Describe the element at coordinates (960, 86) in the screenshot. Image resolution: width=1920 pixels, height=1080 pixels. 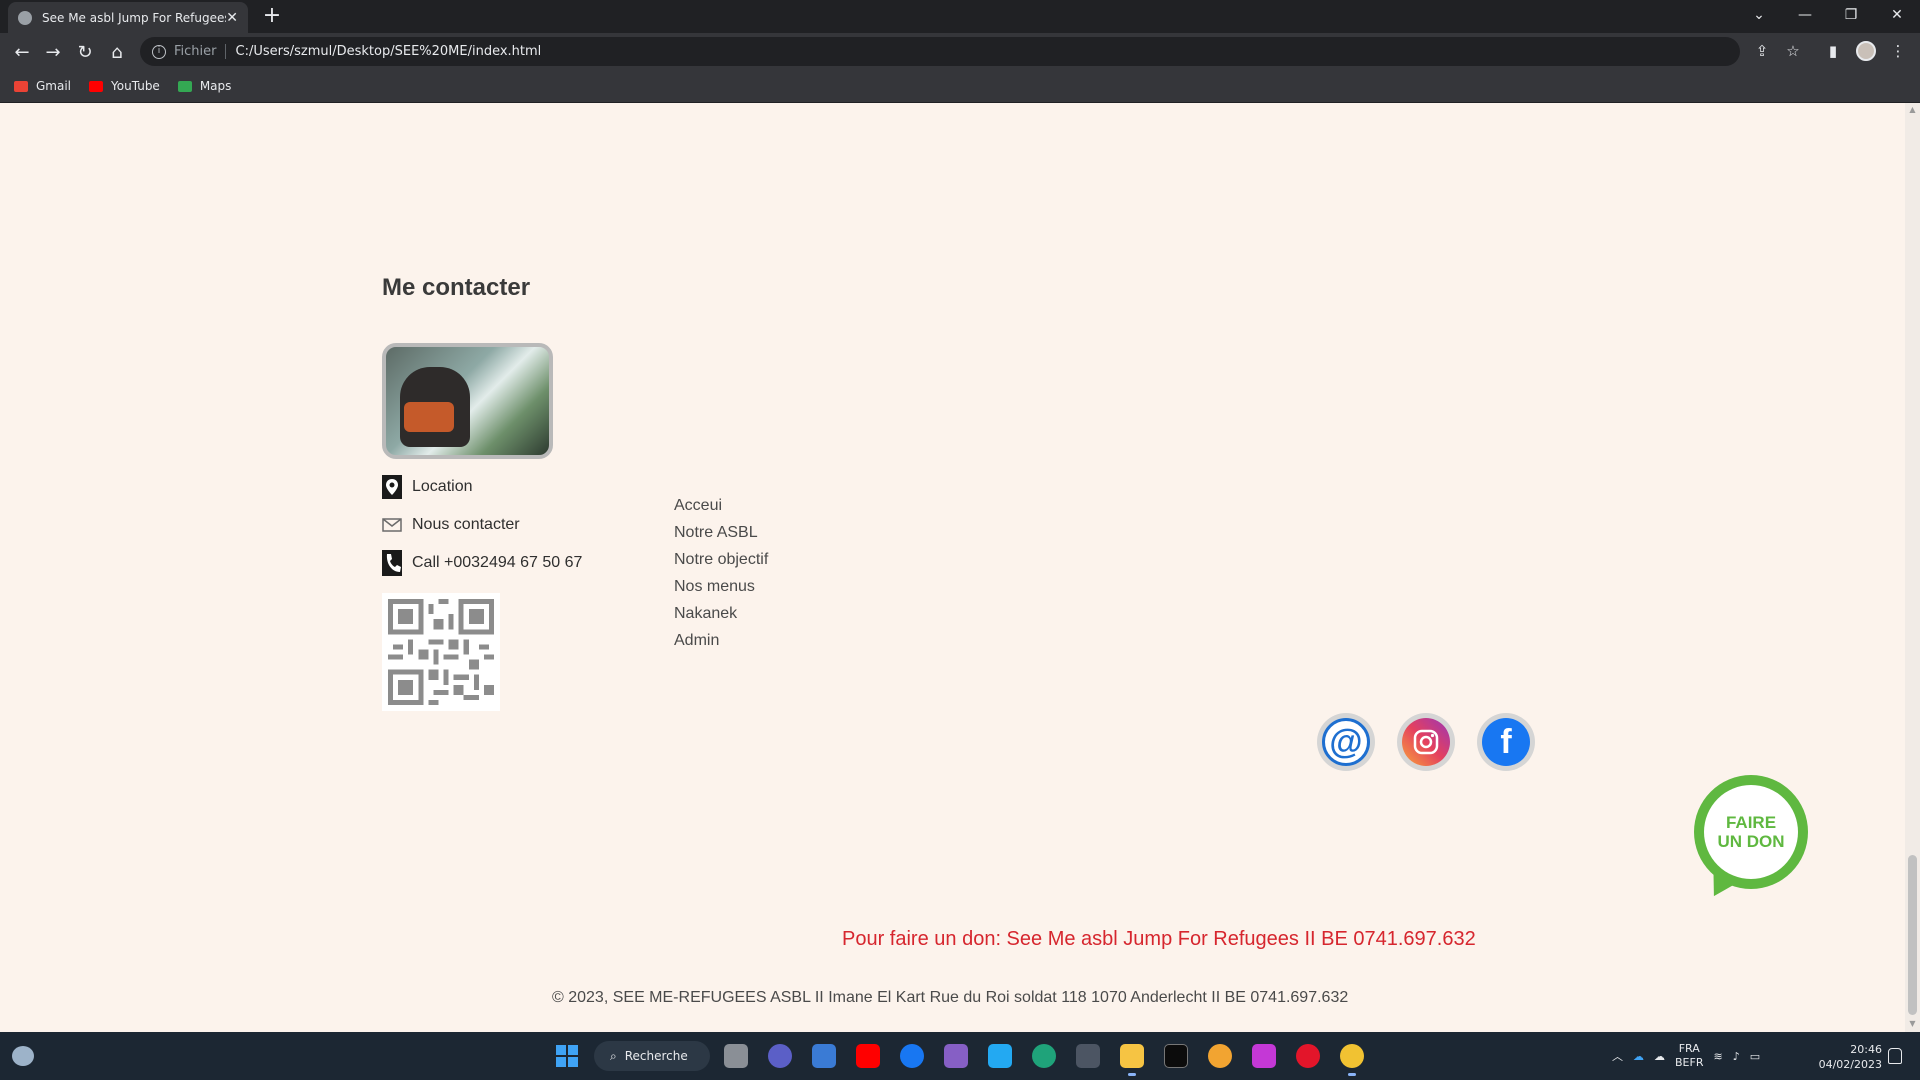
I see `bookmarks-bar: Gmail YouTube Maps` at that location.